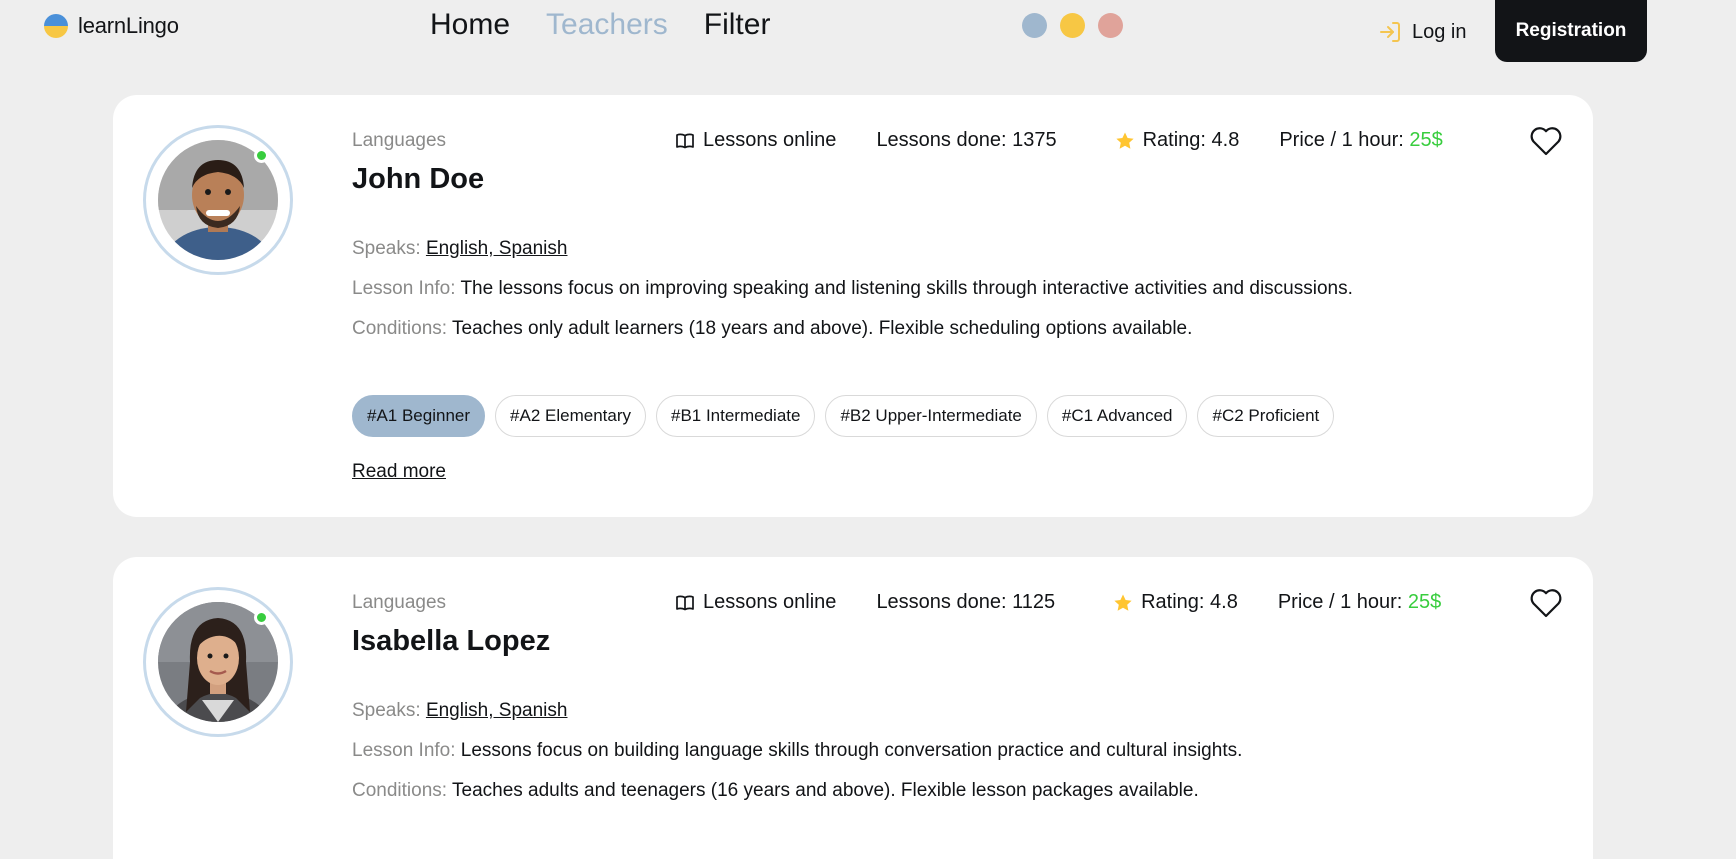  Describe the element at coordinates (607, 25) in the screenshot. I see `nav-teachers: Teachers` at that location.